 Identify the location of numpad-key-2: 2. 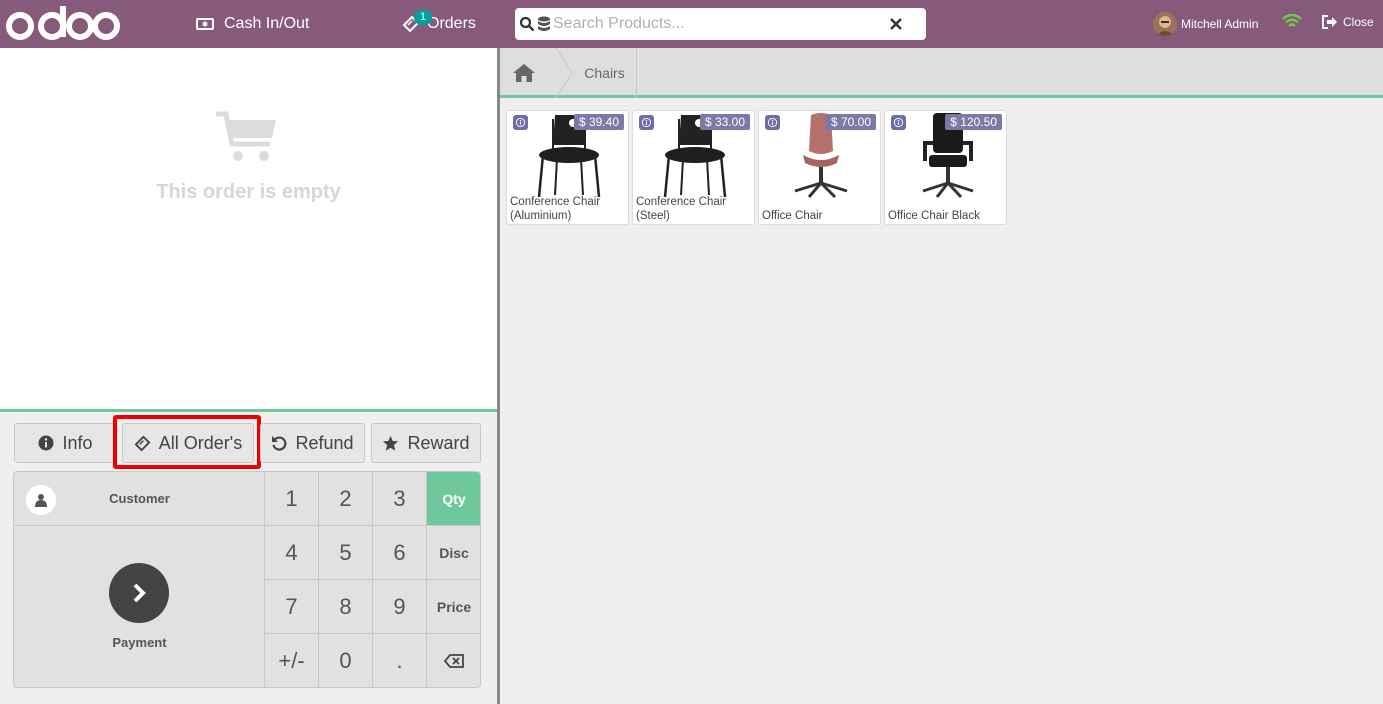
(346, 499).